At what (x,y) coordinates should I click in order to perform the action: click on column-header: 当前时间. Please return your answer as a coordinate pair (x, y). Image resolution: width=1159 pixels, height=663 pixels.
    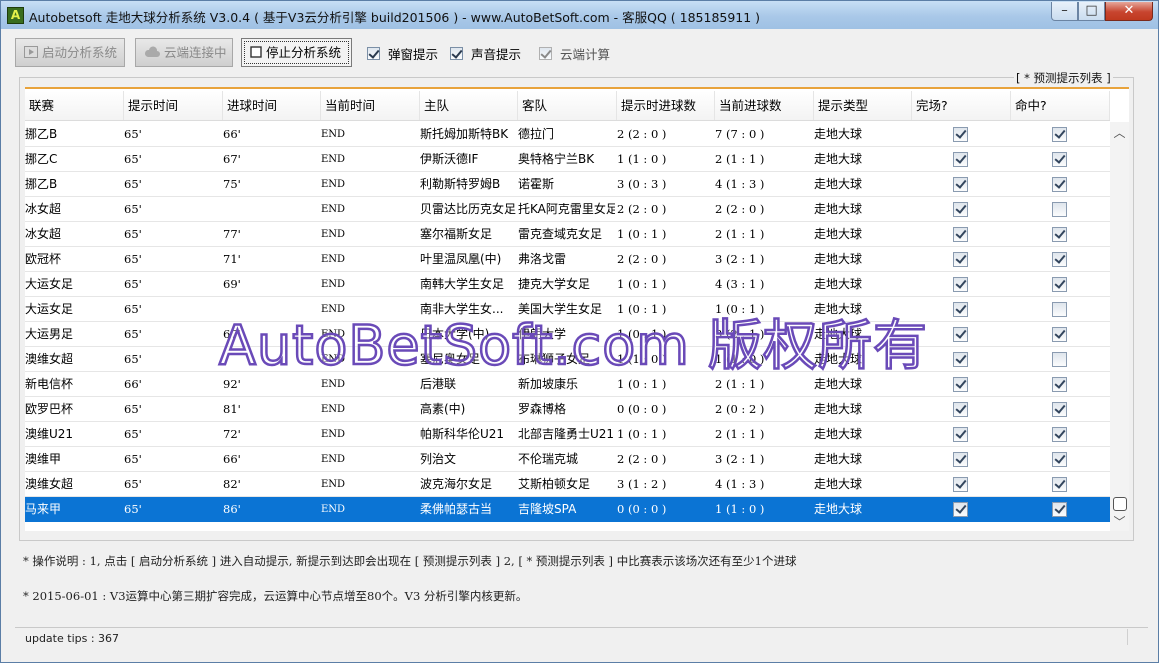
    Looking at the image, I should click on (370, 105).